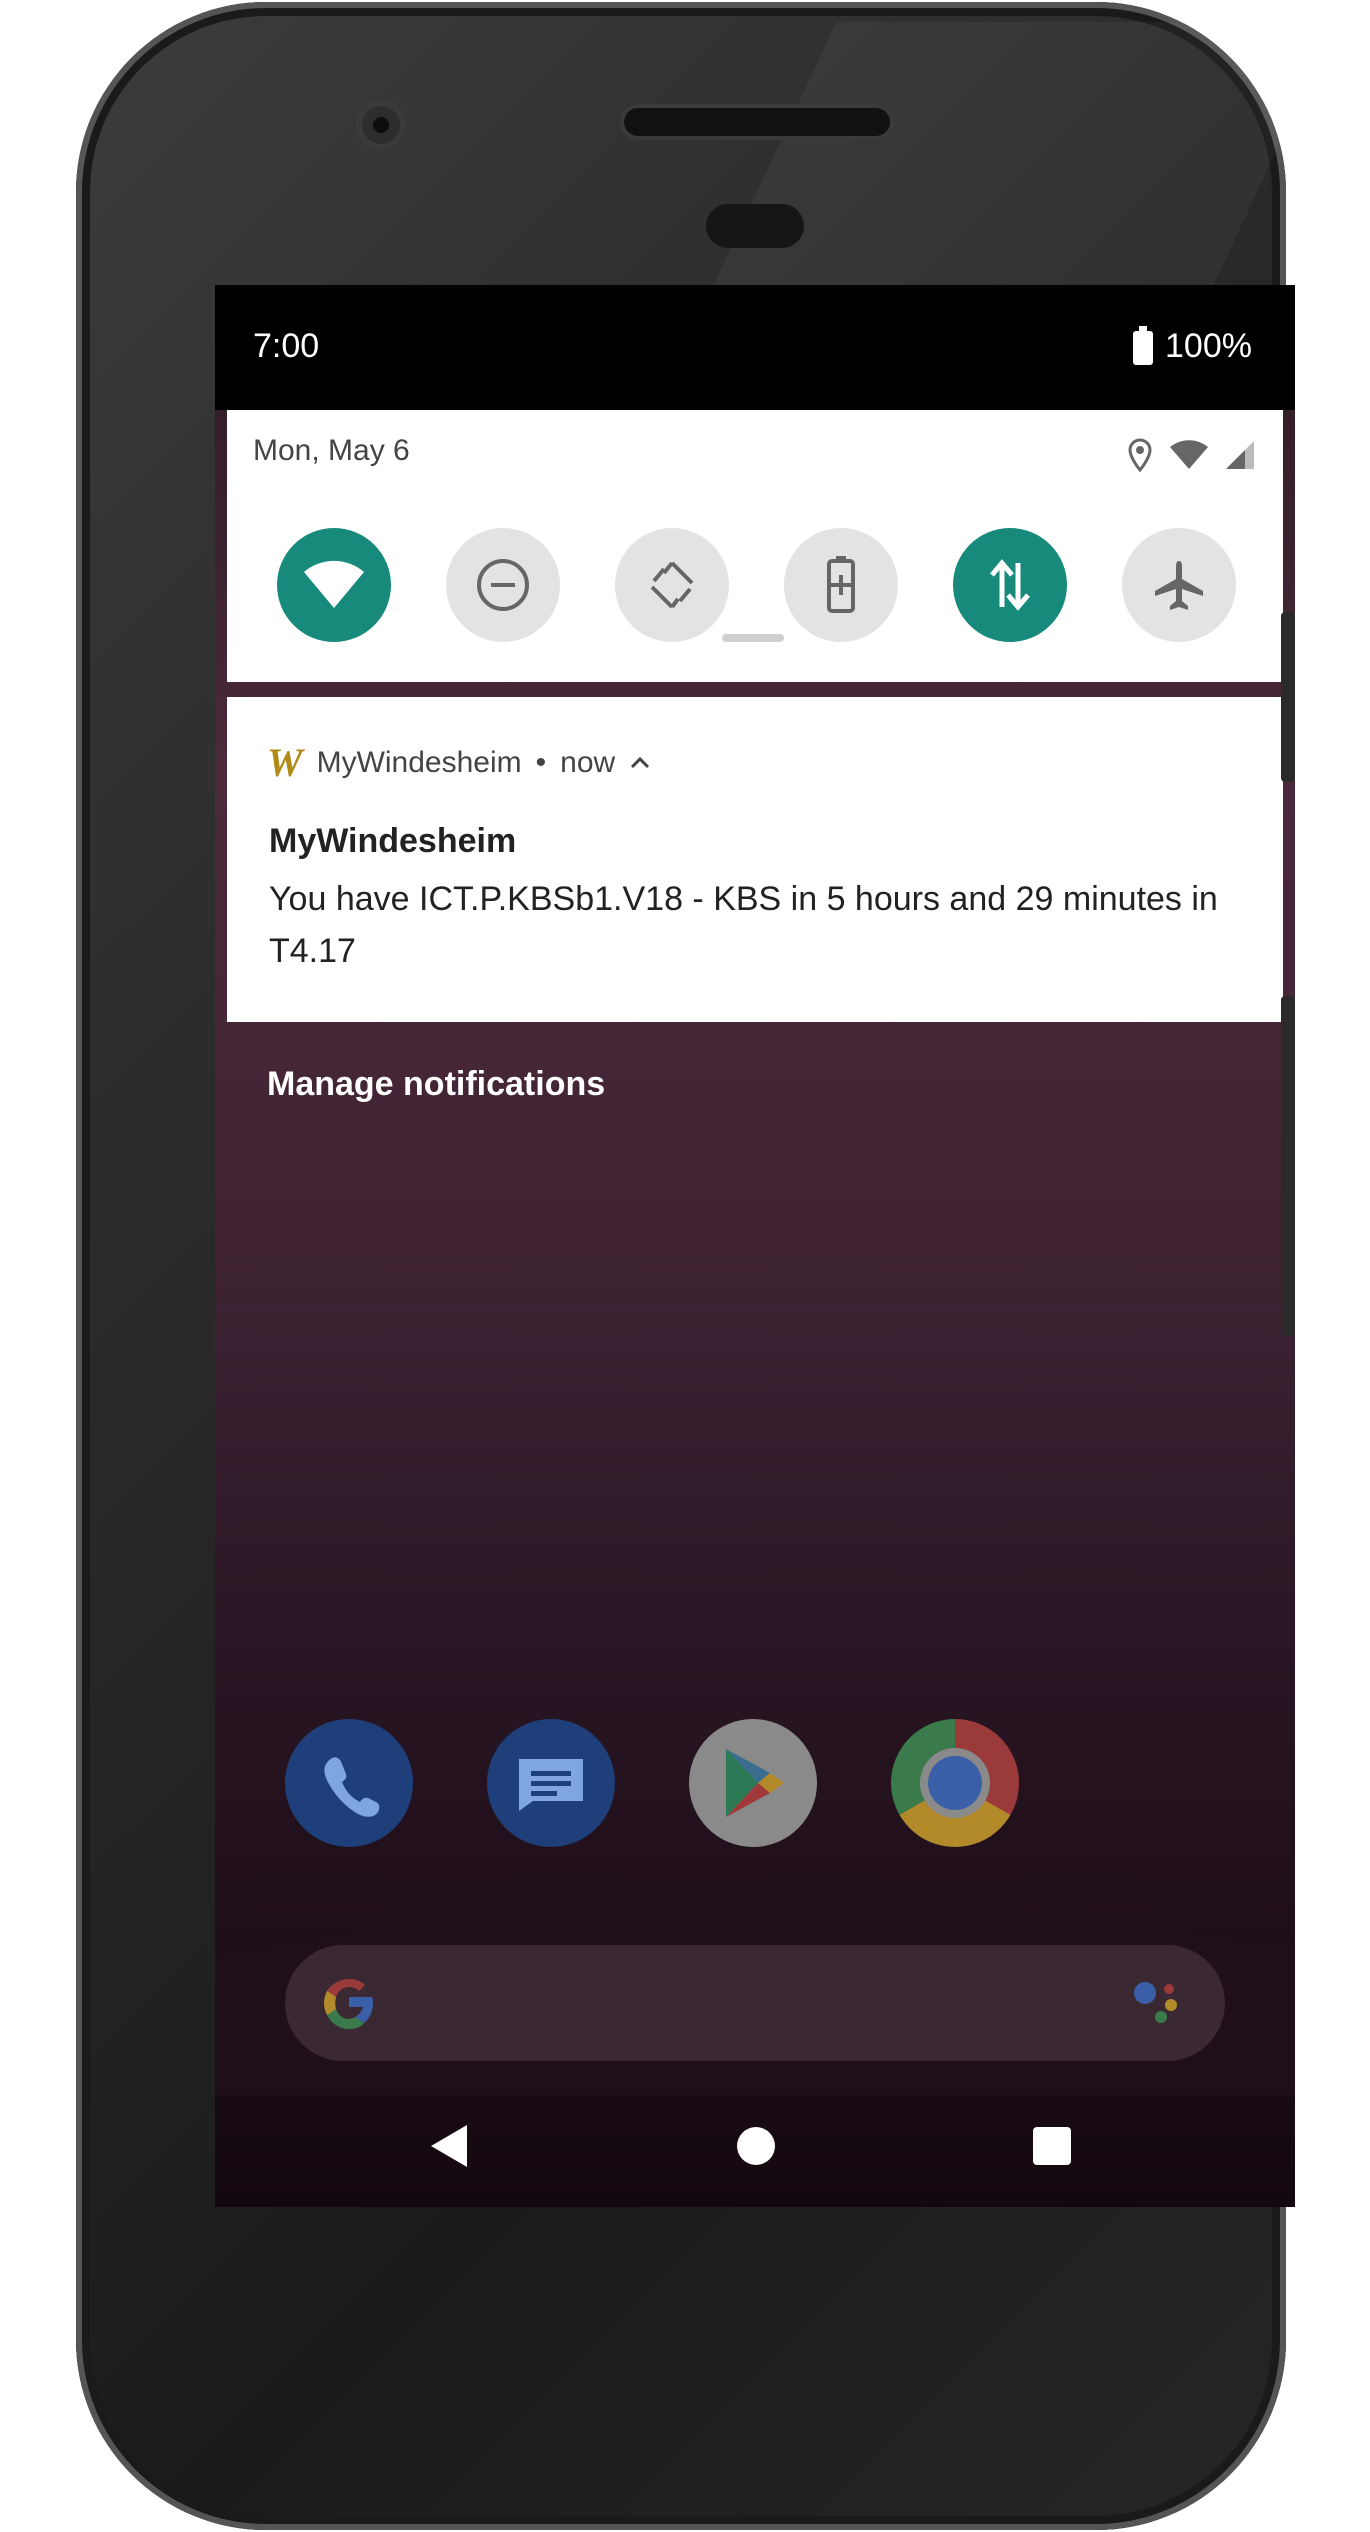 Image resolution: width=1370 pixels, height=2532 pixels. What do you see at coordinates (640, 763) in the screenshot?
I see `expand-chevron-icon` at bounding box center [640, 763].